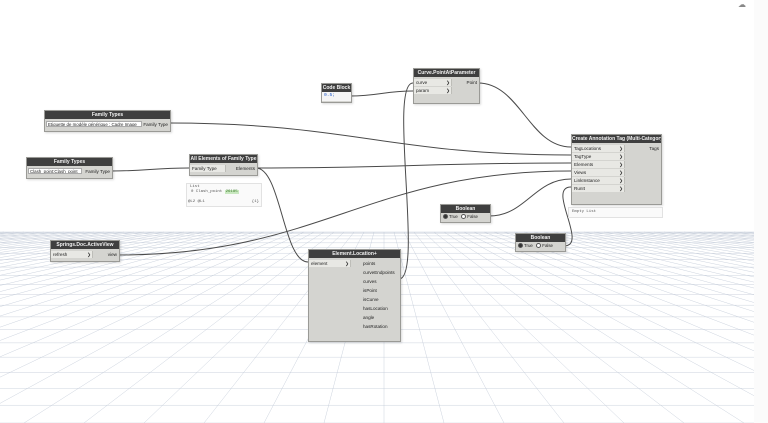 Image resolution: width=768 pixels, height=423 pixels. I want to click on points-output-port: points, so click(381, 263).